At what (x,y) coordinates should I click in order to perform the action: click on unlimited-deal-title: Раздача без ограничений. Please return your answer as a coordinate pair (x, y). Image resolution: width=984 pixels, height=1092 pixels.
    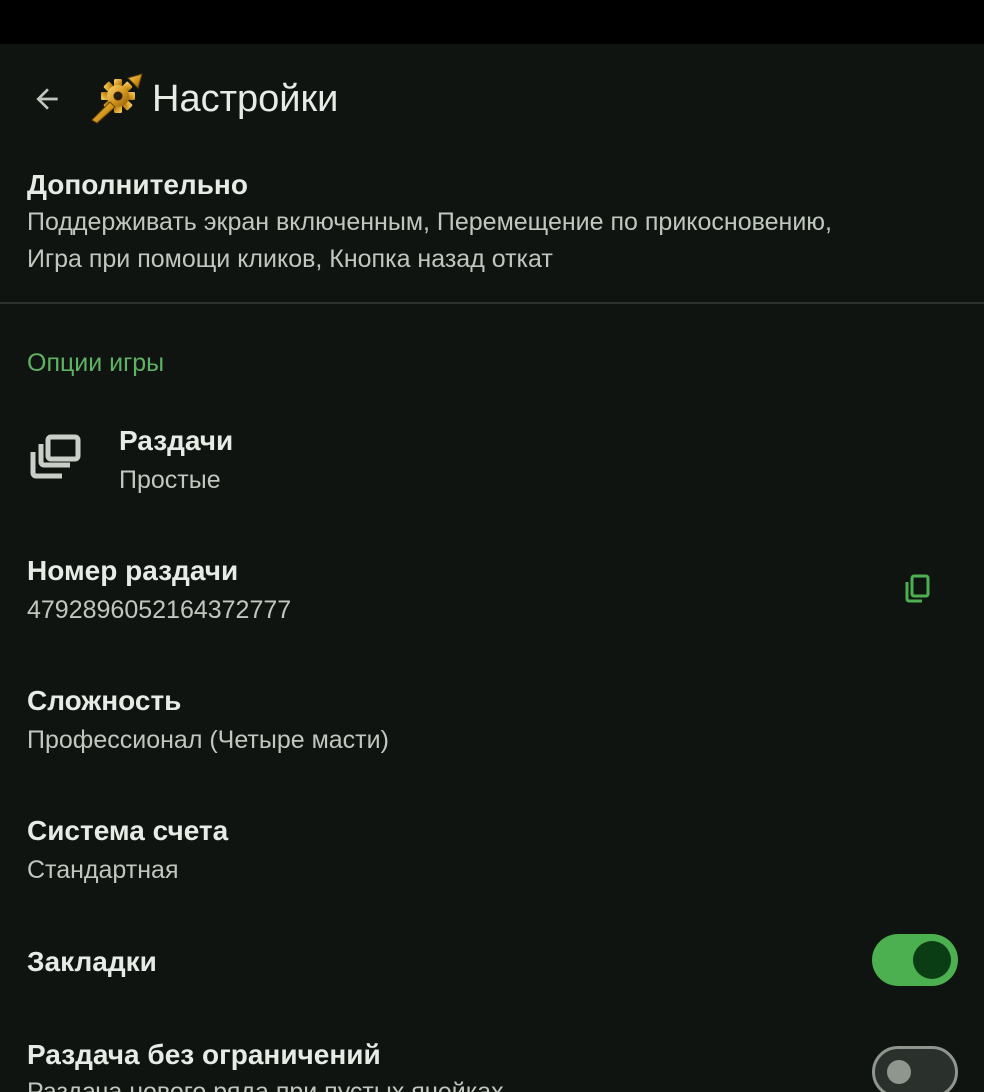
    Looking at the image, I should click on (204, 1054).